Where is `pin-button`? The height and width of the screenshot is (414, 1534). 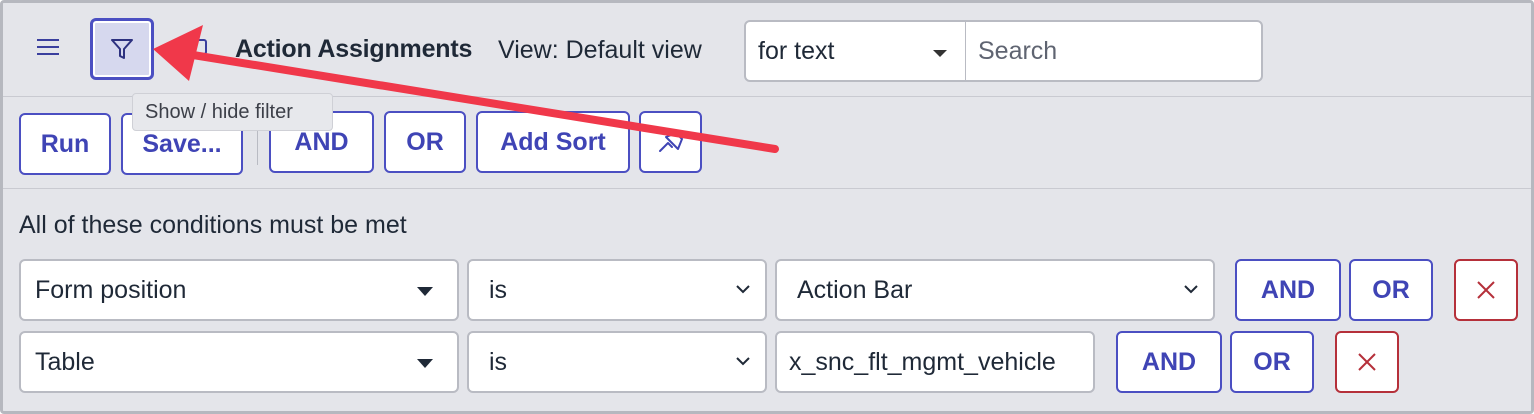
pin-button is located at coordinates (670, 142).